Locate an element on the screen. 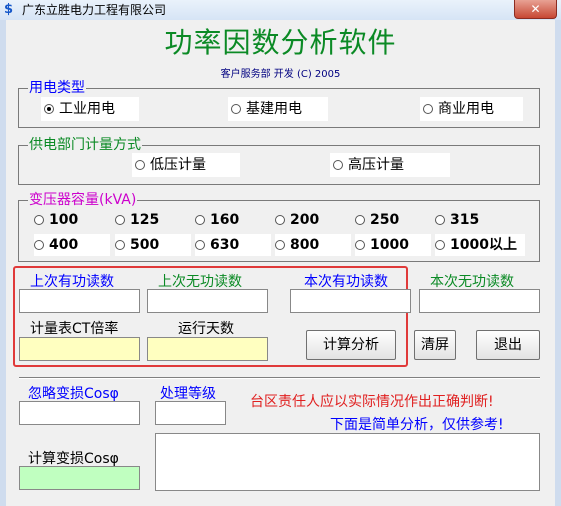  capacity-over-1000-label: 1000以上 is located at coordinates (483, 245).